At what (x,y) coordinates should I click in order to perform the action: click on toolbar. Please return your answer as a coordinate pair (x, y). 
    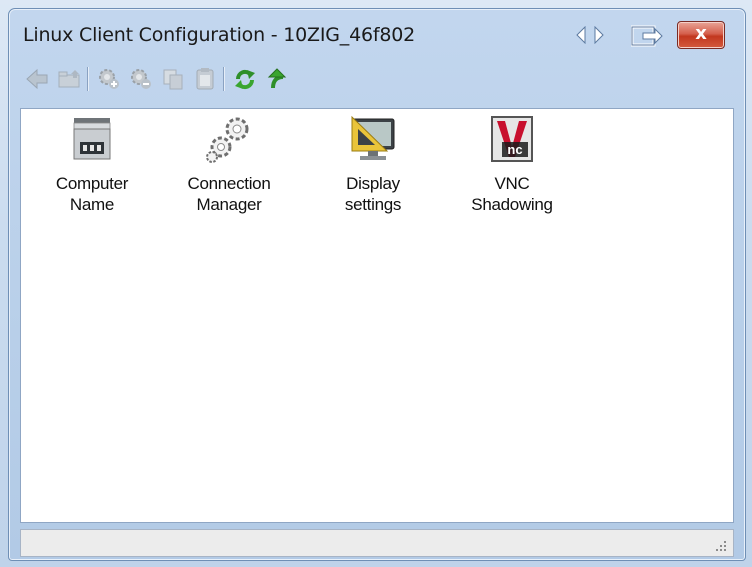
    Looking at the image, I should click on (375, 79).